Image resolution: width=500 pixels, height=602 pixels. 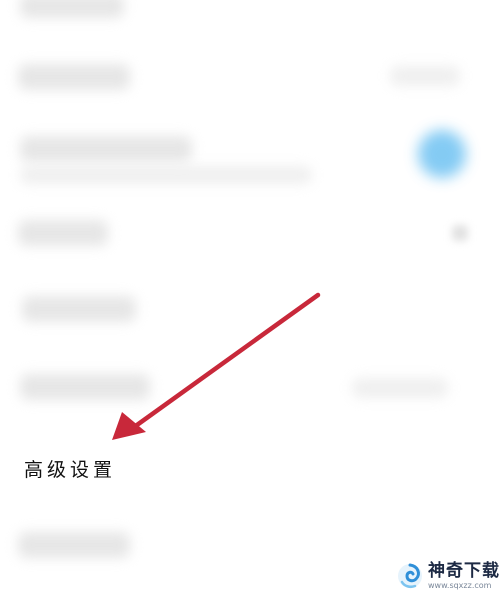 I want to click on blurred-row-7-label, so click(x=74, y=545).